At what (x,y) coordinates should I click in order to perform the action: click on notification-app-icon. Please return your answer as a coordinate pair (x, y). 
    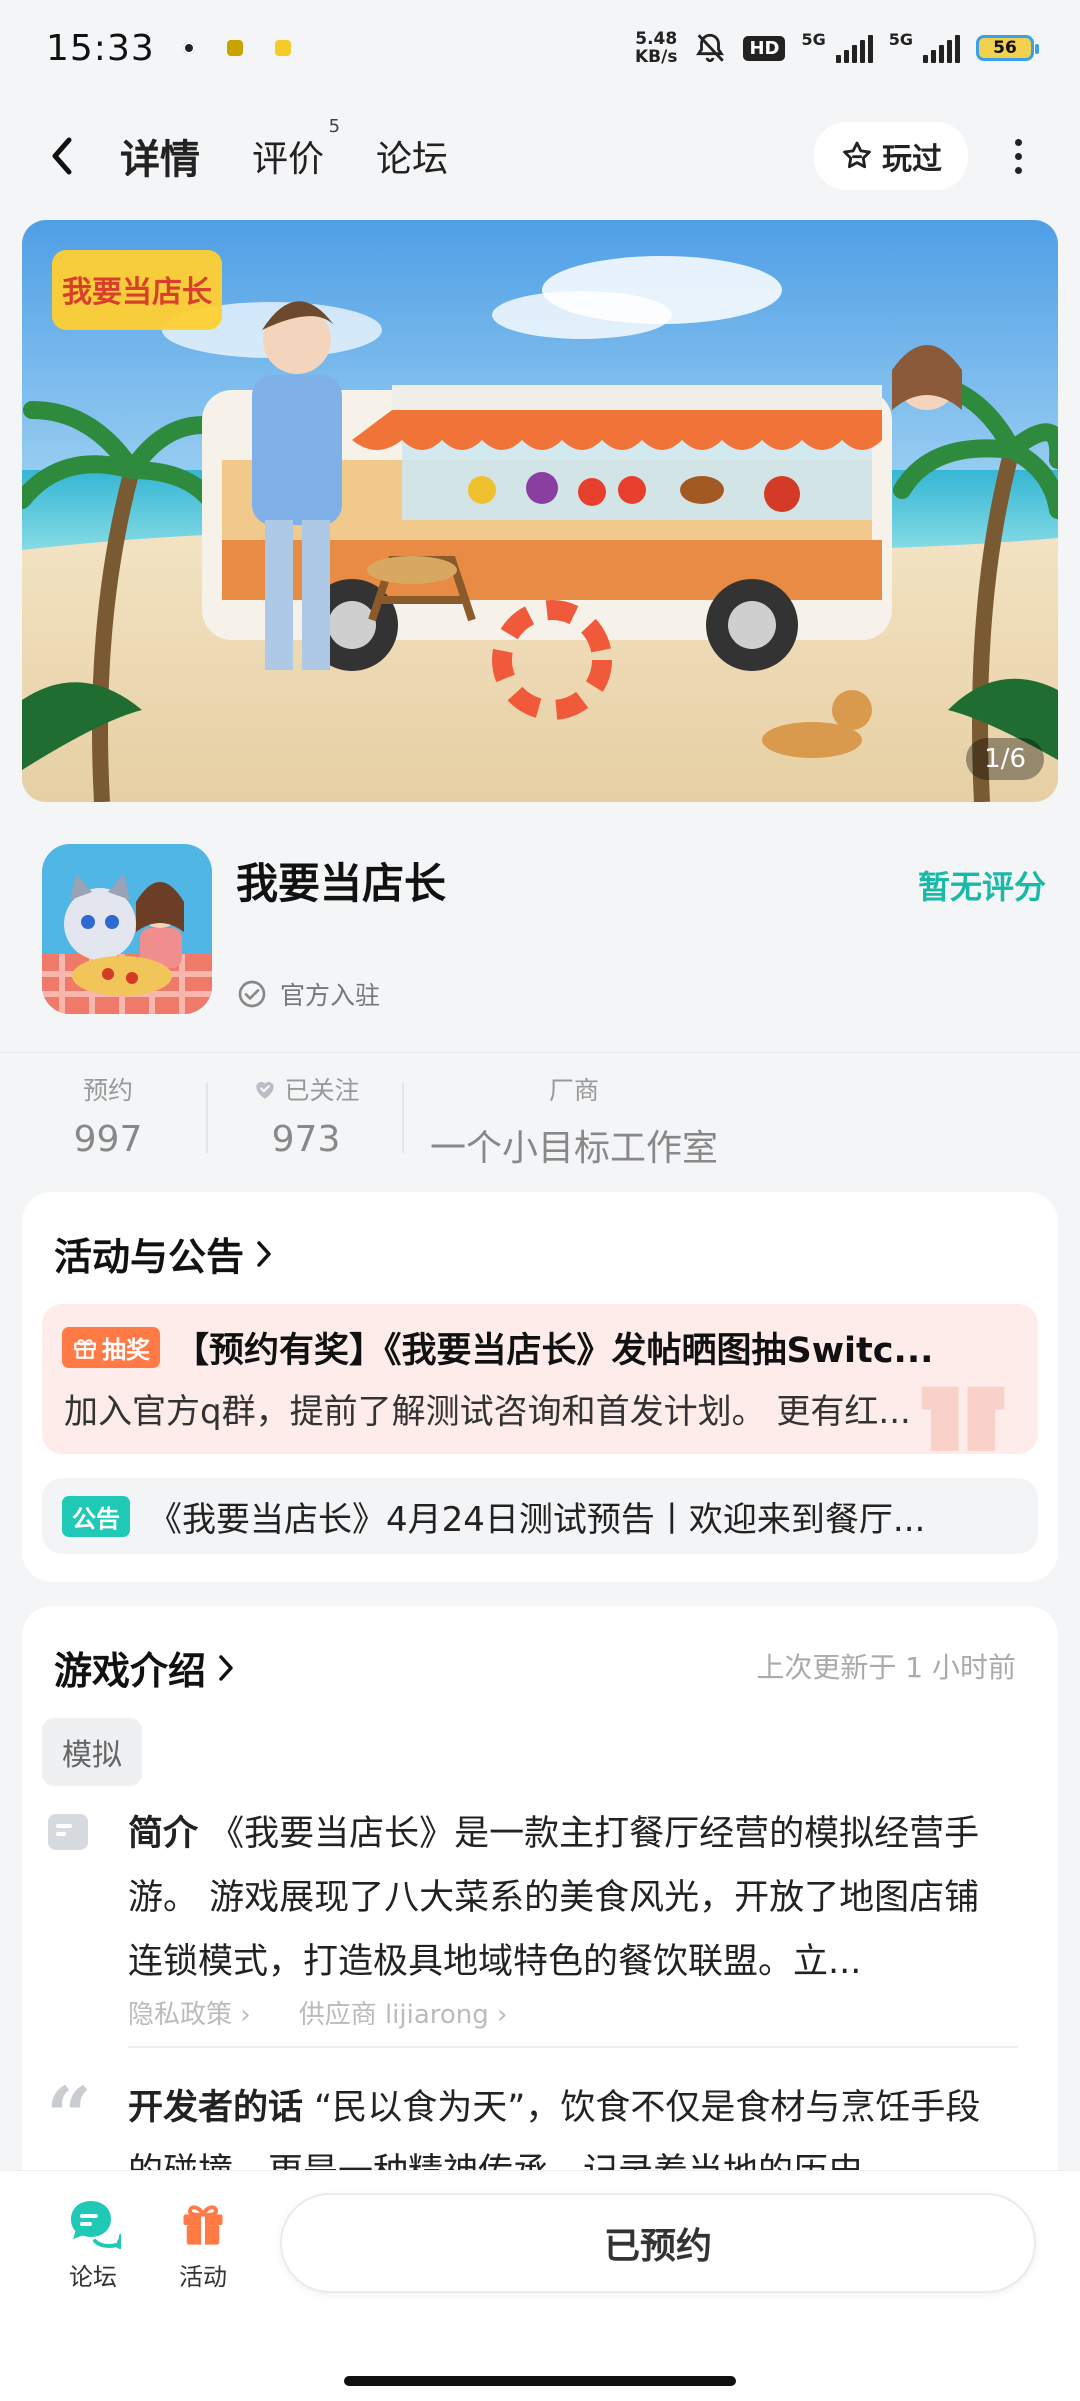
    Looking at the image, I should click on (234, 48).